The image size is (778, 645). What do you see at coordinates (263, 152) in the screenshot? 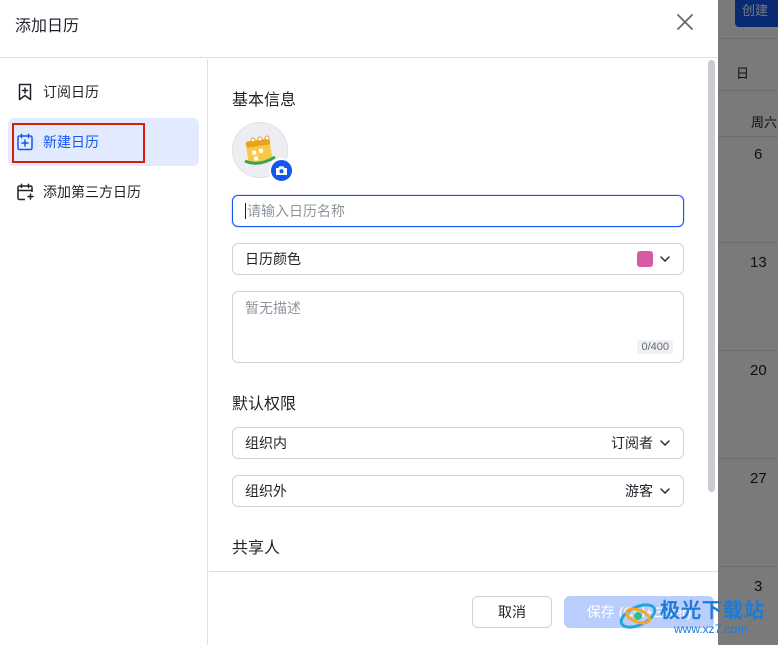
I see `calendar-avatar-upload` at bounding box center [263, 152].